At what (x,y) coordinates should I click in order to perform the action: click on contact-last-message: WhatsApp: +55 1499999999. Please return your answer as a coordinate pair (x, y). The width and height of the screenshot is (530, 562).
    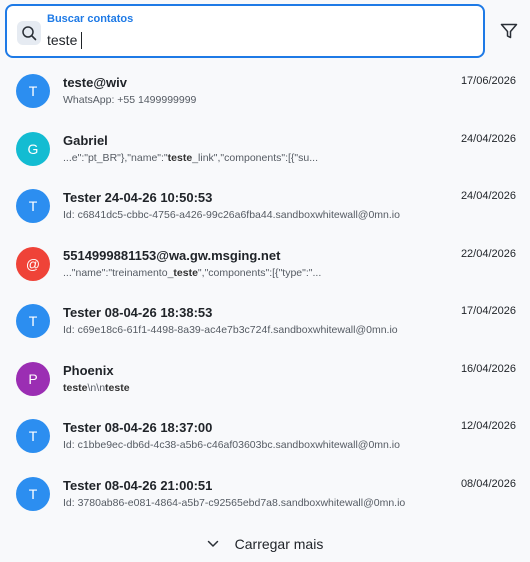
    Looking at the image, I should click on (130, 100).